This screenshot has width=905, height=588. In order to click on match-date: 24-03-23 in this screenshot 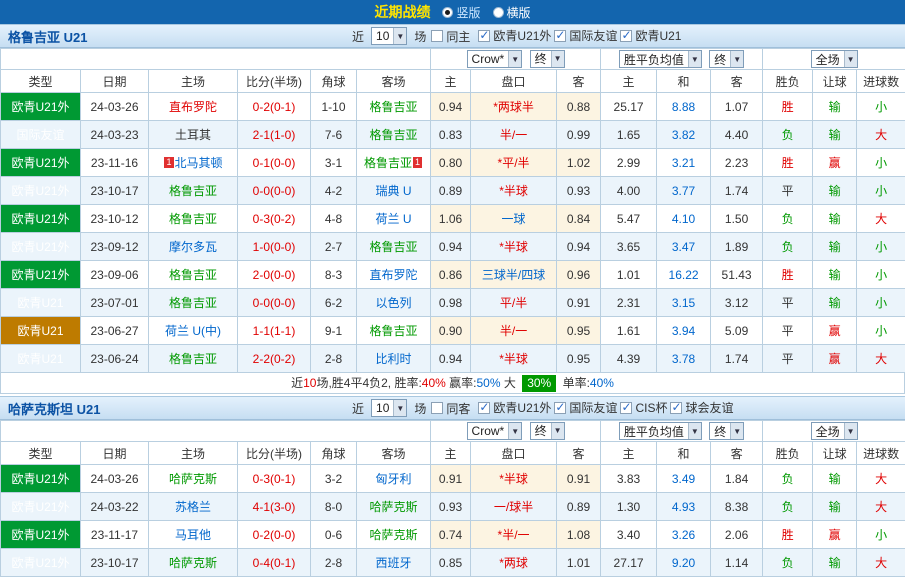, I will do `click(114, 134)`.